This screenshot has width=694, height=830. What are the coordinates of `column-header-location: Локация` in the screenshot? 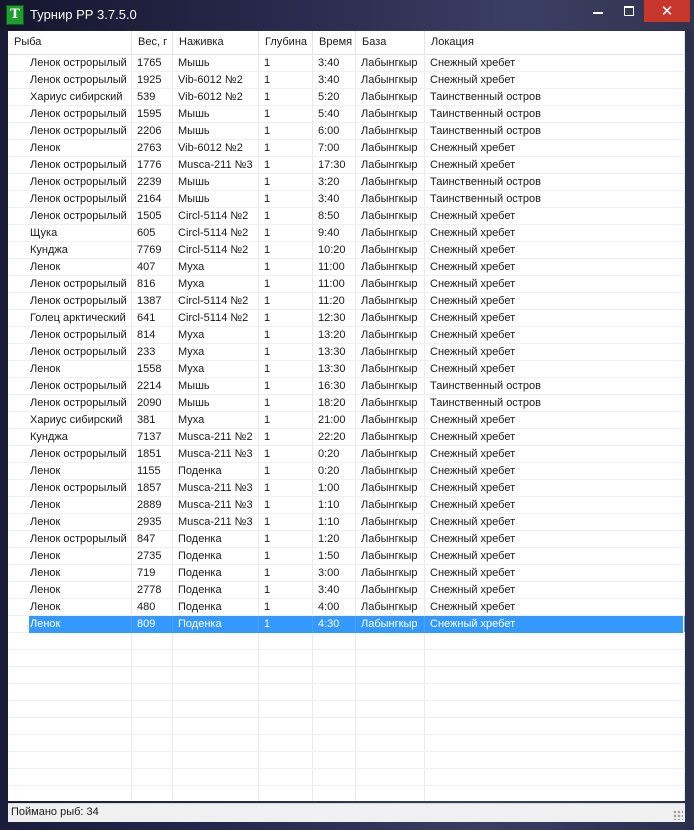 It's located at (555, 42).